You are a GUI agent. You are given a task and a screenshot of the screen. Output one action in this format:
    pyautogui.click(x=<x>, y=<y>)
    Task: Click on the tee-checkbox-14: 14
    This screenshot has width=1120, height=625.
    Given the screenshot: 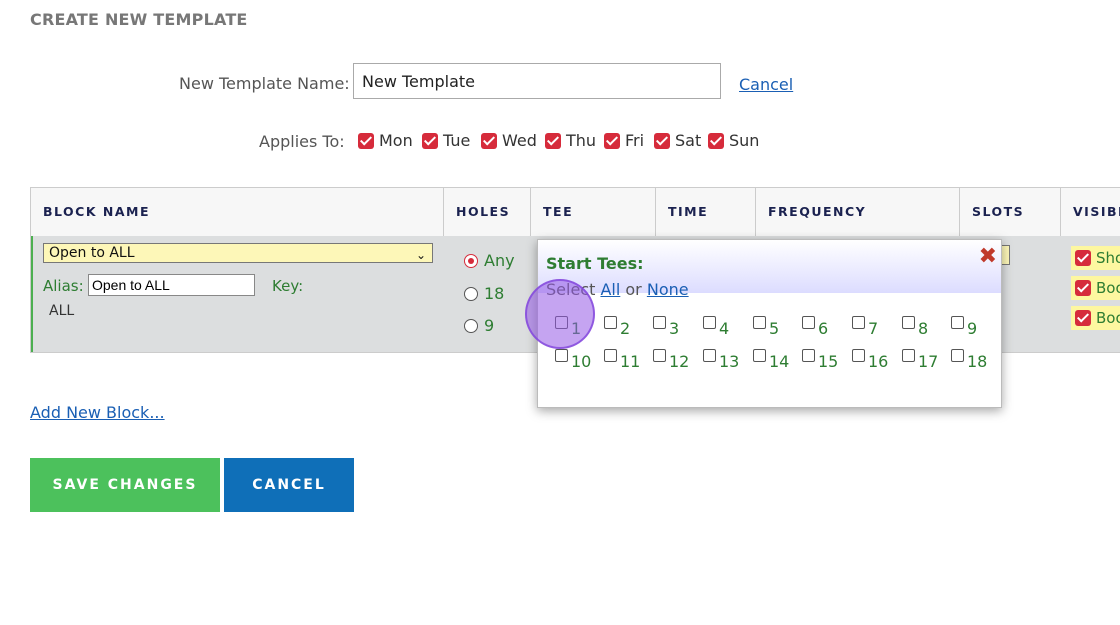 What is the action you would take?
    pyautogui.click(x=771, y=359)
    